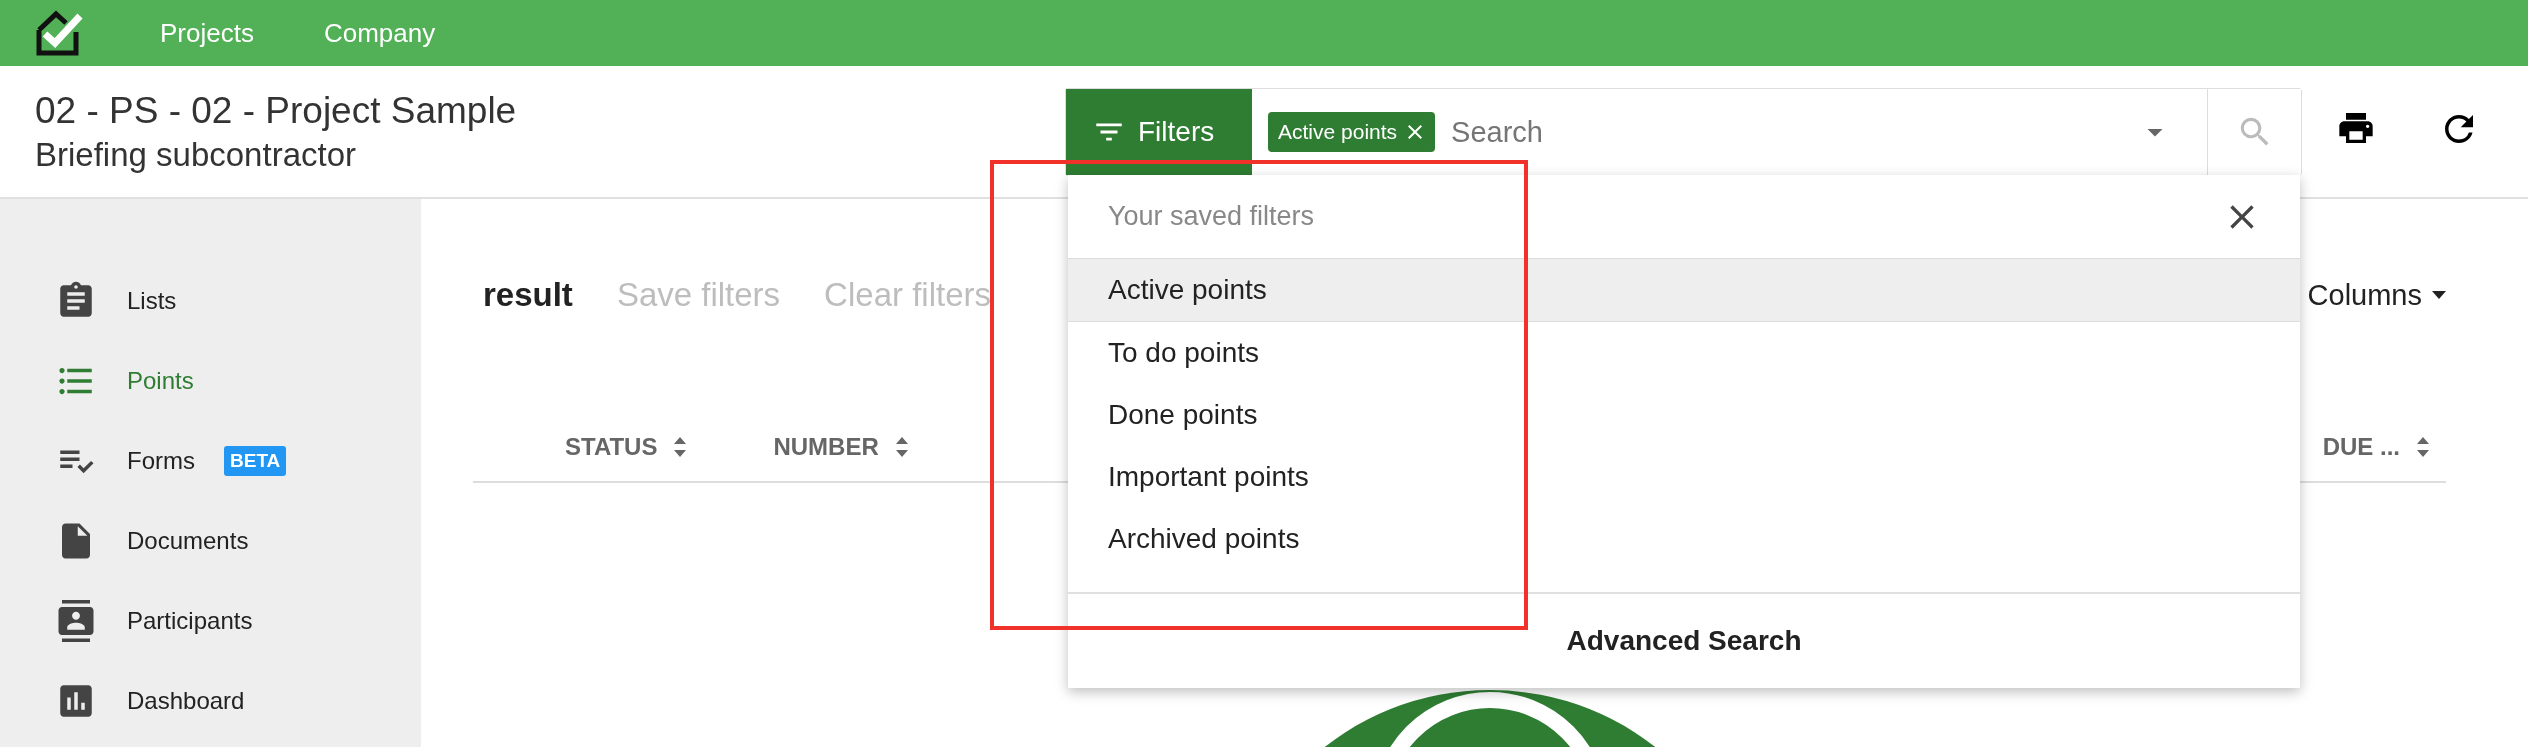 The height and width of the screenshot is (747, 2528). What do you see at coordinates (1684, 290) in the screenshot?
I see `menu-item: Active points` at bounding box center [1684, 290].